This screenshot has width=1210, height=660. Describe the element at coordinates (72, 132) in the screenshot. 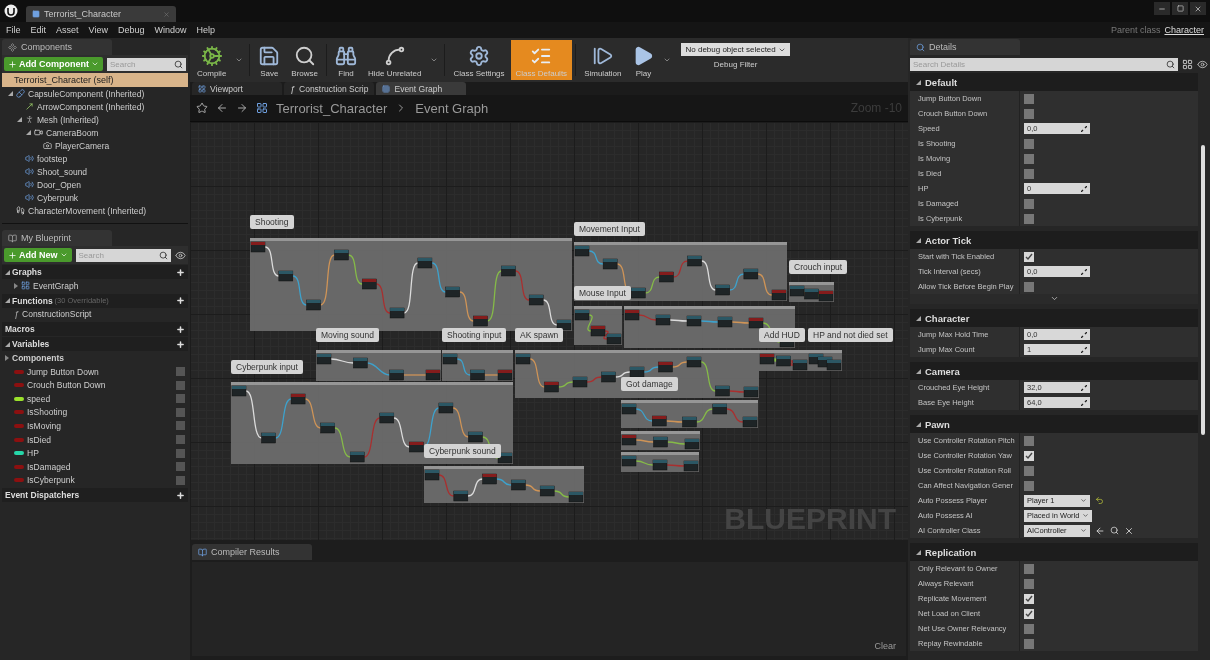

I see `tree-item: CameraBoom` at that location.